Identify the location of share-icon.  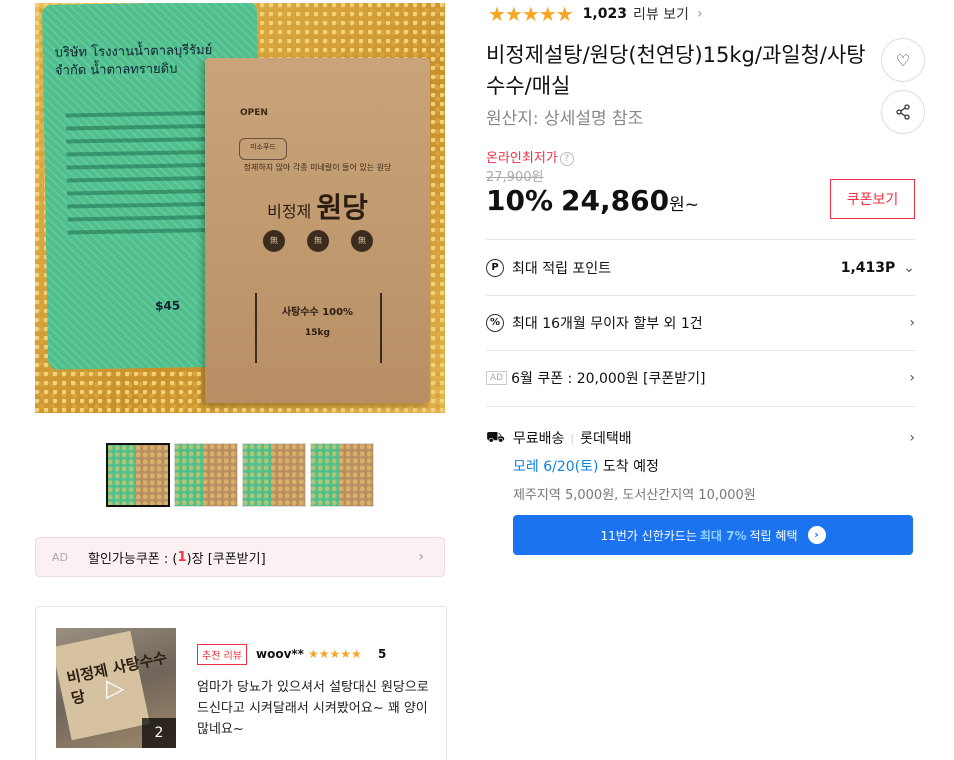
(903, 112).